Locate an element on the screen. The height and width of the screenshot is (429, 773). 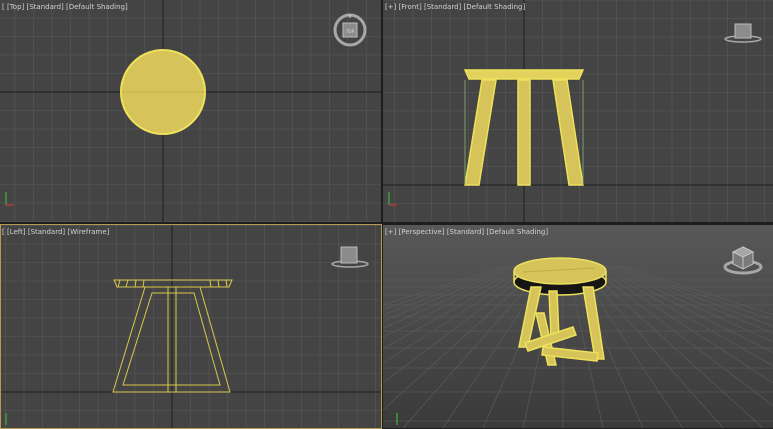
stool-front-view is located at coordinates (524, 127).